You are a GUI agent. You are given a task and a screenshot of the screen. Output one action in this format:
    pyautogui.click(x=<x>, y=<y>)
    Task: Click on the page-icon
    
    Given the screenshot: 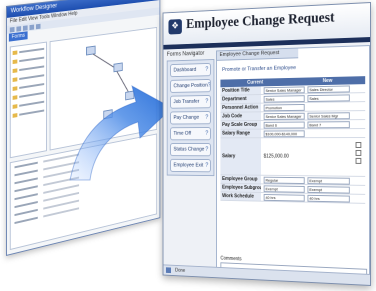 What is the action you would take?
    pyautogui.click(x=168, y=270)
    